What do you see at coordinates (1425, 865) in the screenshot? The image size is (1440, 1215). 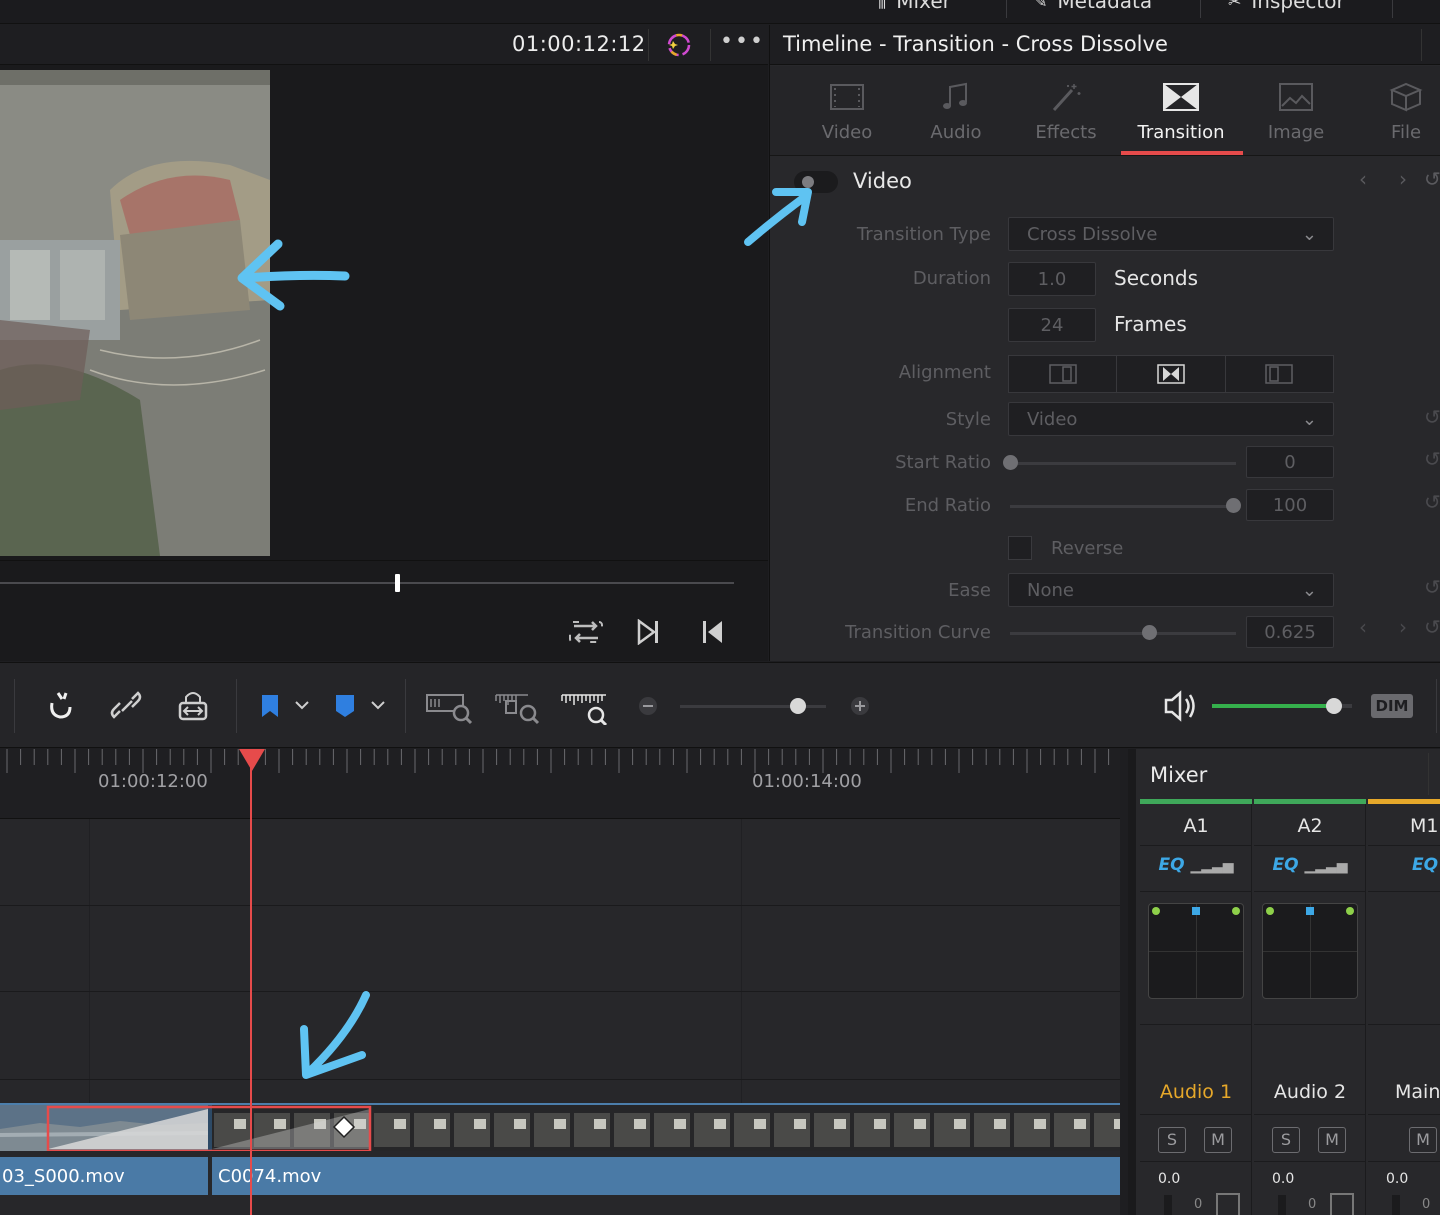 I see `eq-button: EQ` at bounding box center [1425, 865].